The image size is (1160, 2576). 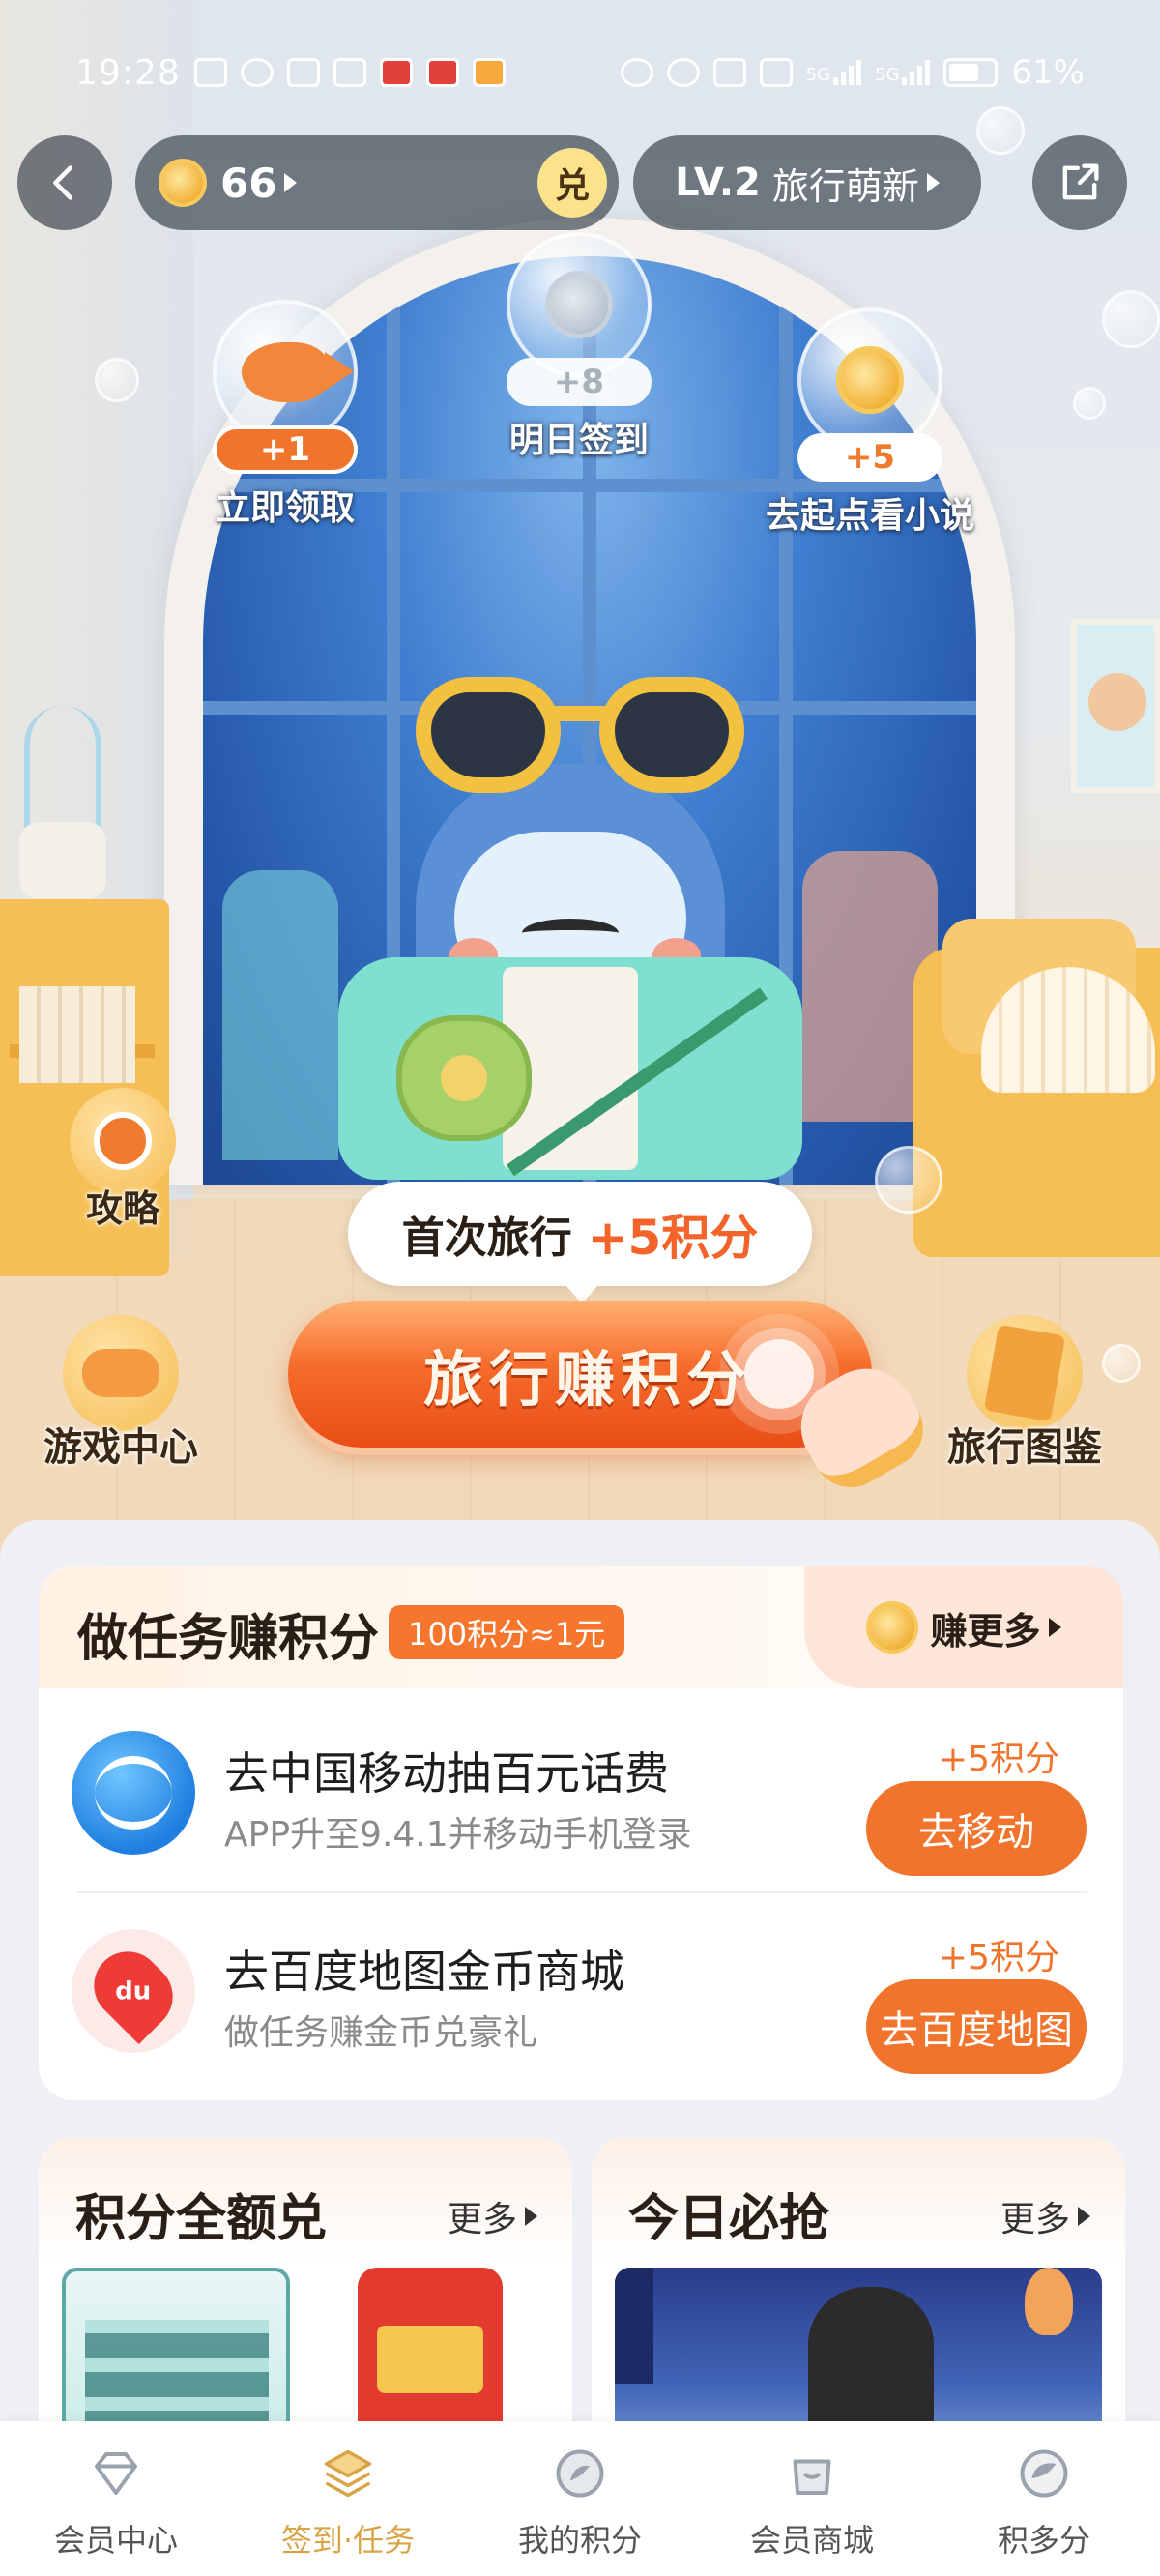 I want to click on reward-qidian-novel: +5 去起点看小说, so click(x=870, y=422).